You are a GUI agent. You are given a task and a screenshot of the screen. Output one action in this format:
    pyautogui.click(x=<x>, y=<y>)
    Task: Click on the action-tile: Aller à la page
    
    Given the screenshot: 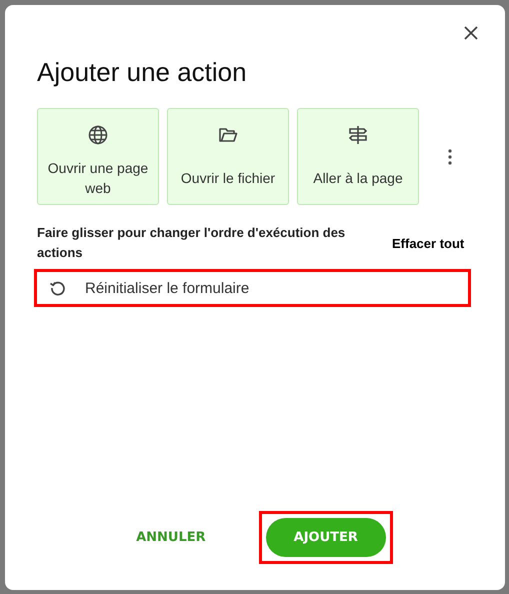 What is the action you would take?
    pyautogui.click(x=358, y=156)
    